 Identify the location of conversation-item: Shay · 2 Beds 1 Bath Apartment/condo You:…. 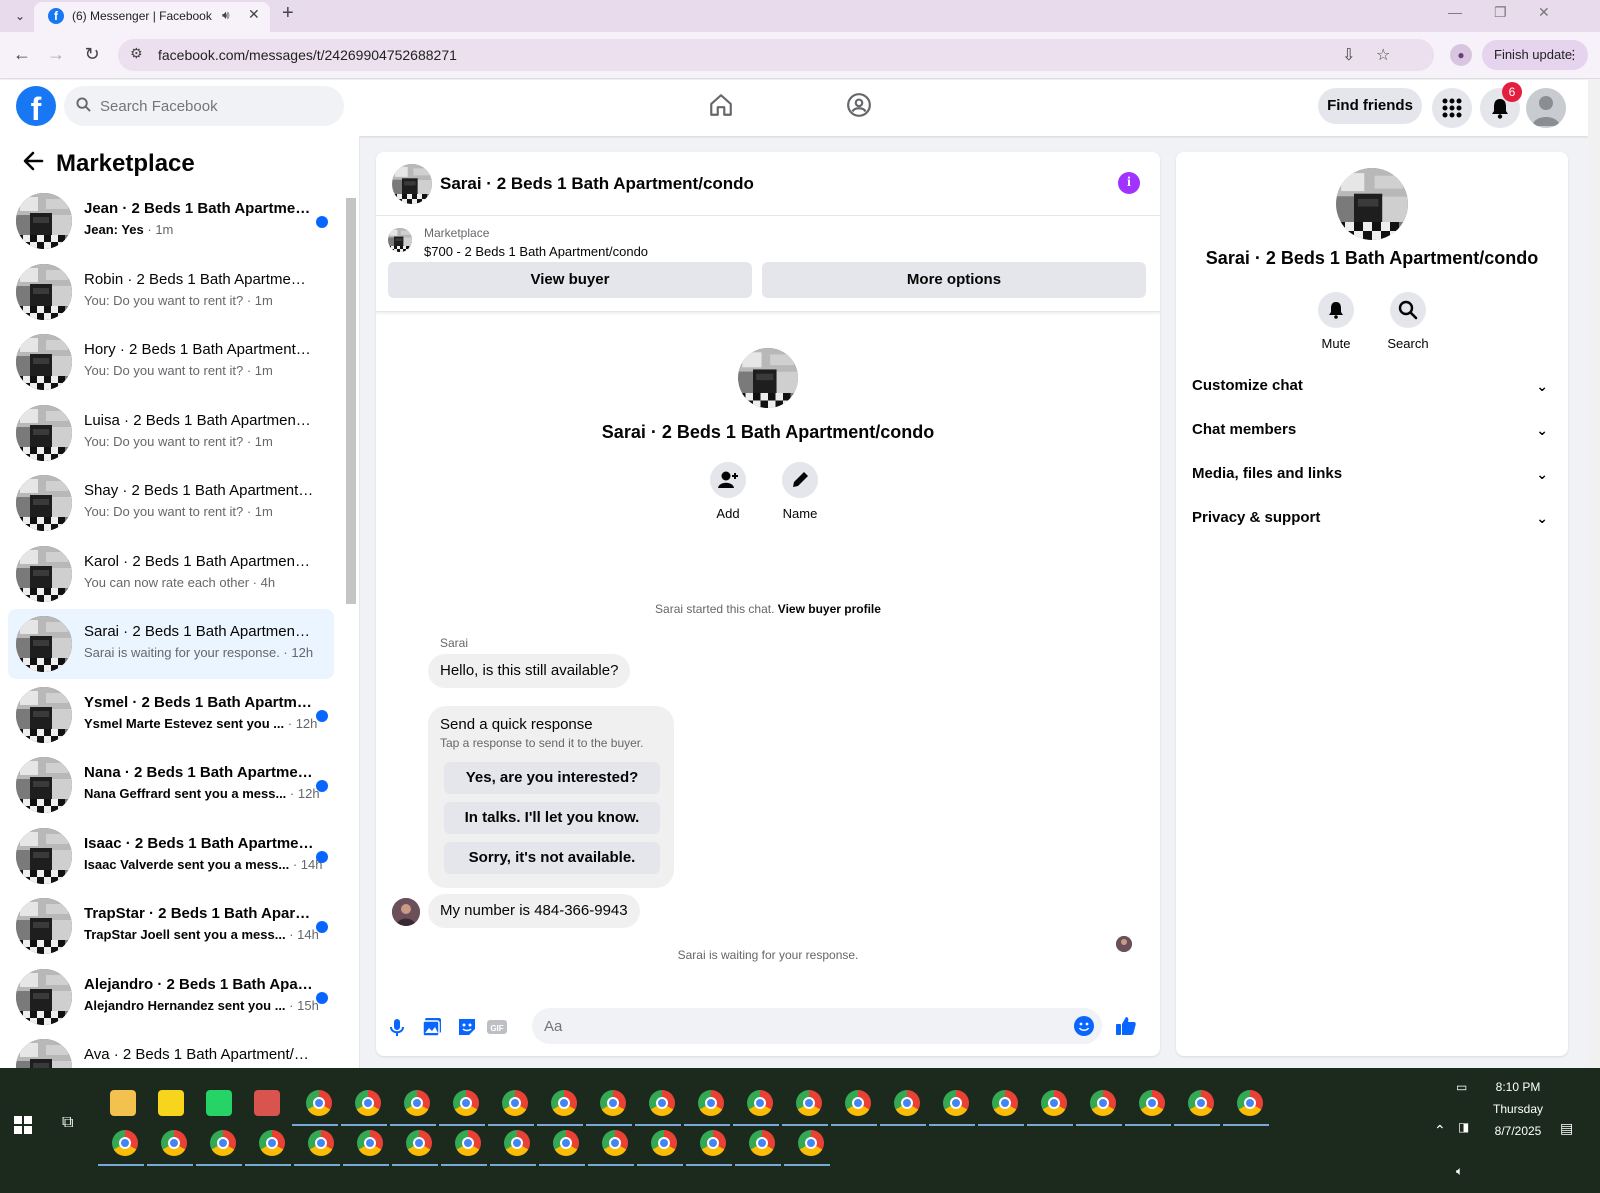
(171, 503).